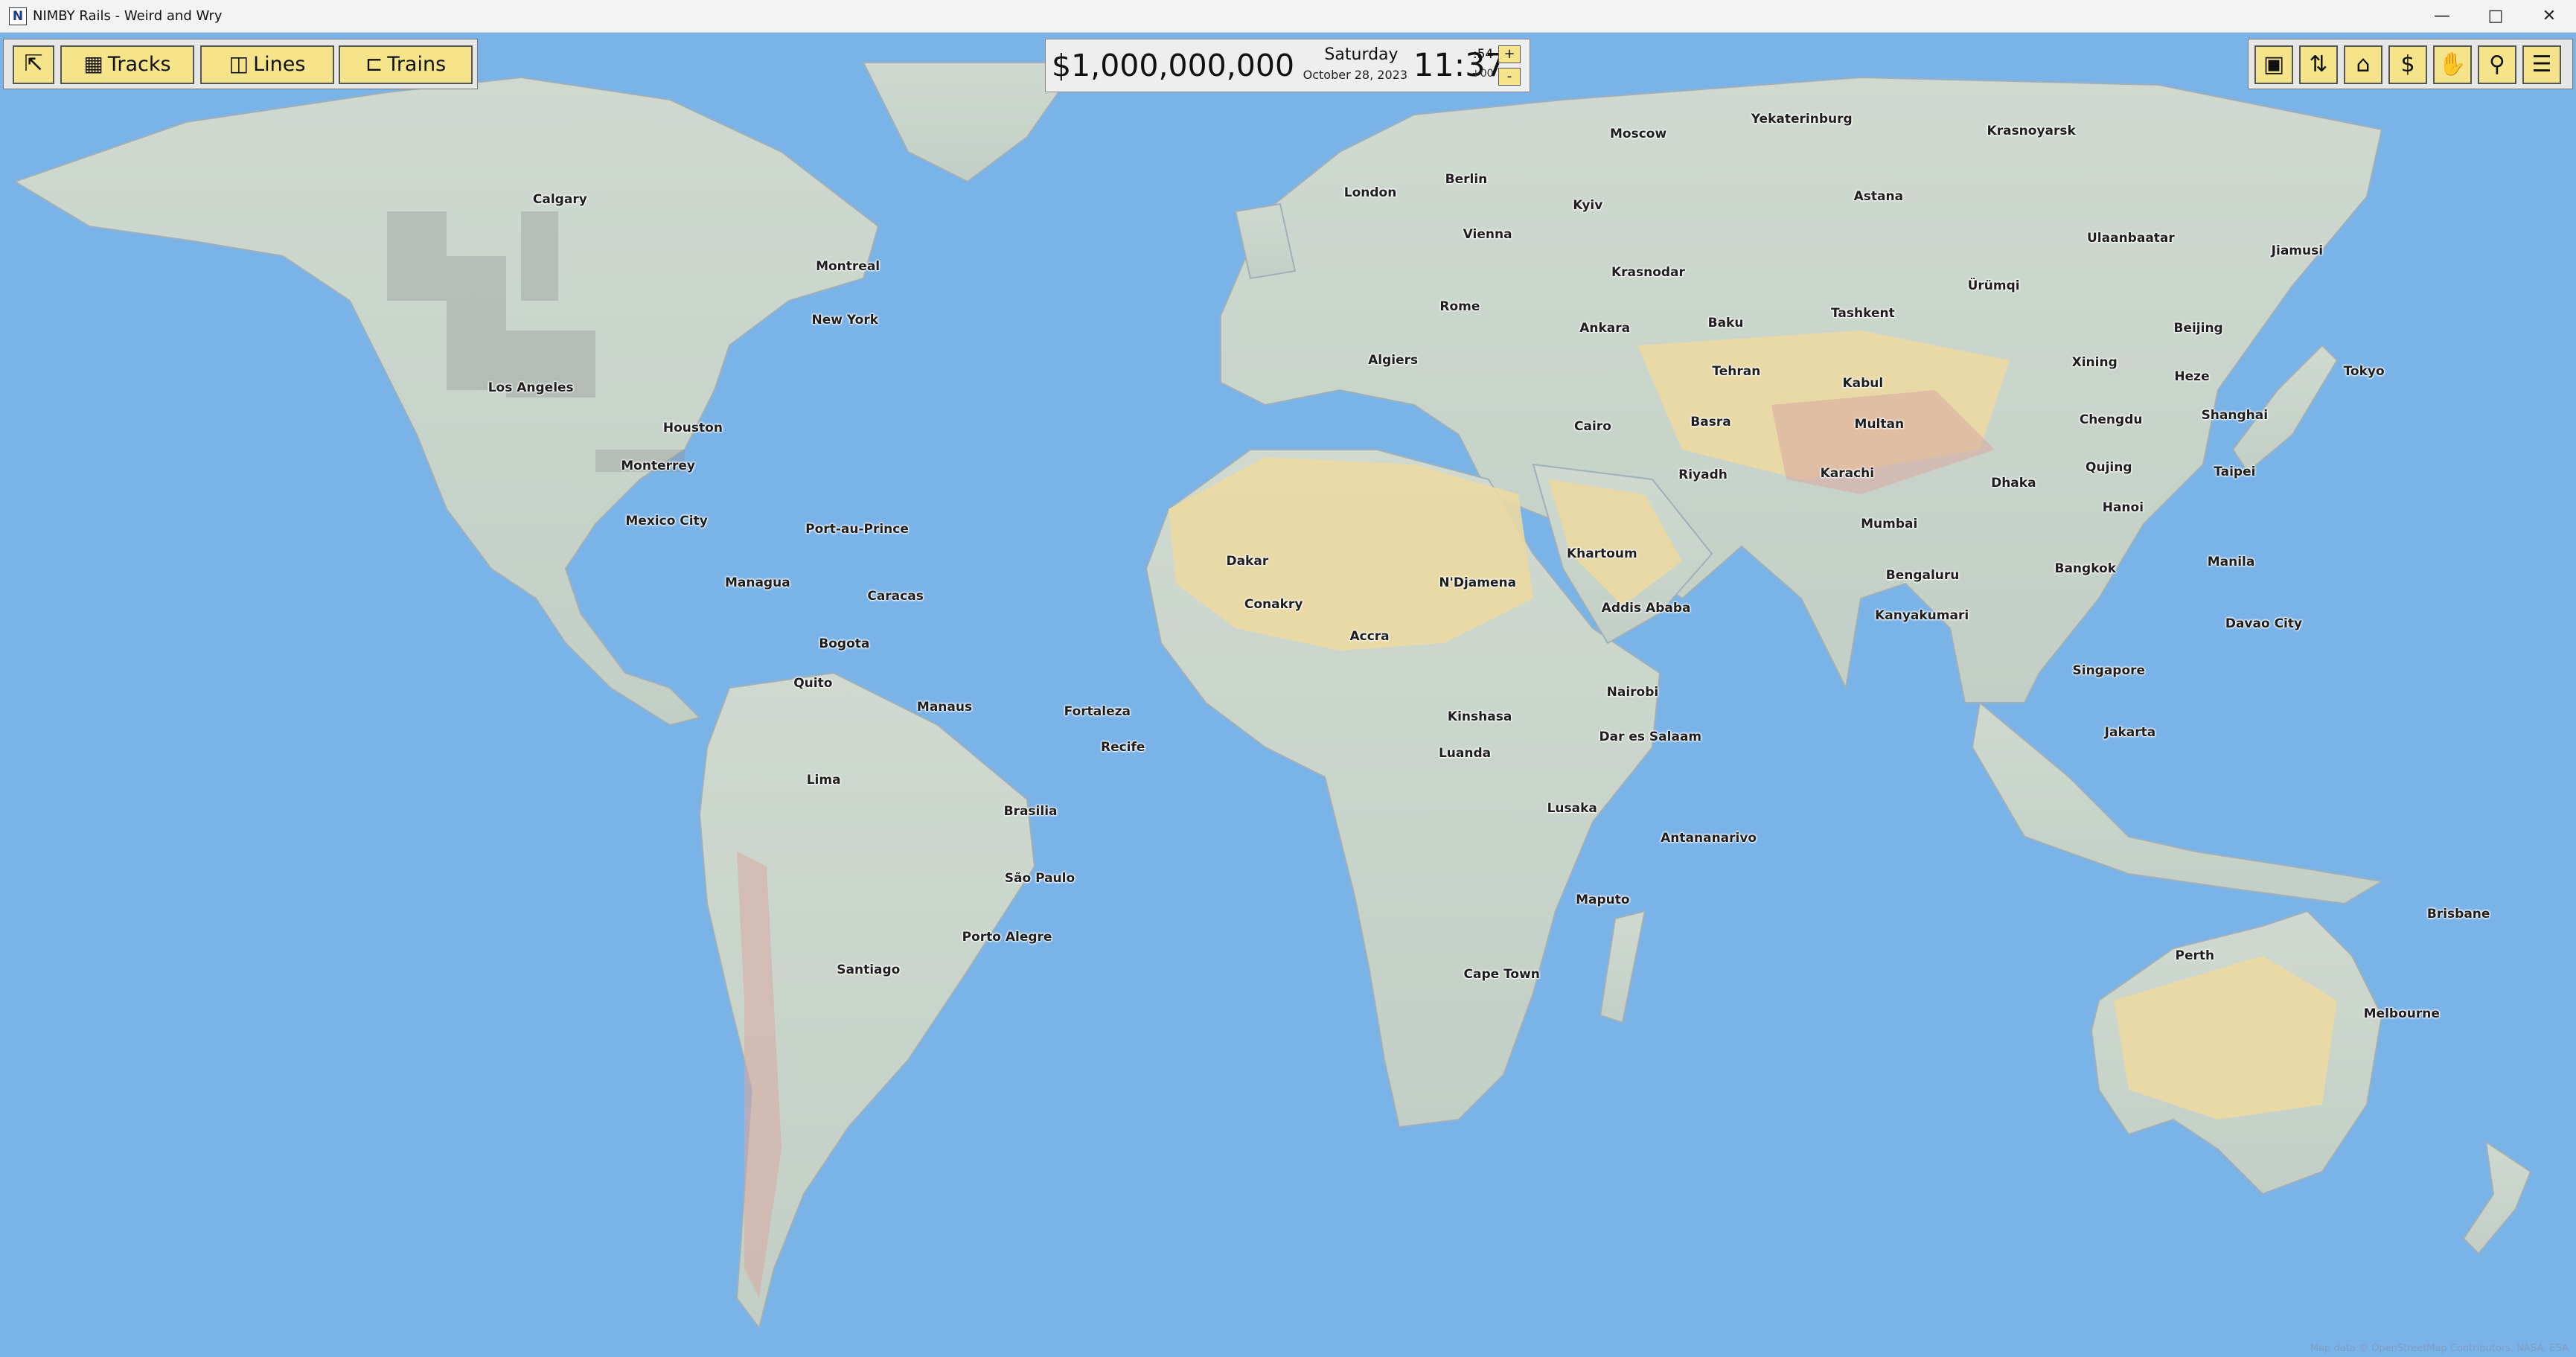  Describe the element at coordinates (1648, 273) in the screenshot. I see `city-label: Krasnodar` at that location.